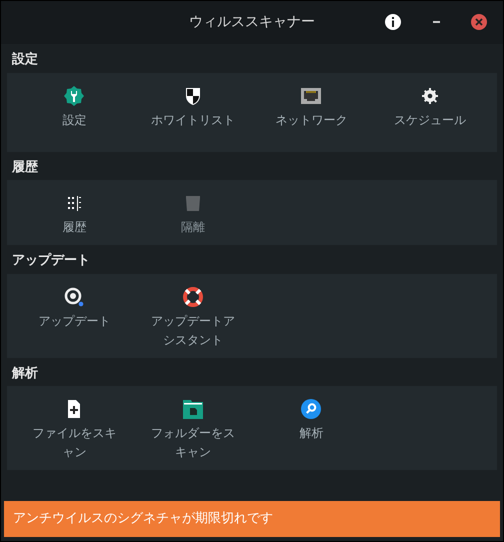 Image resolution: width=504 pixels, height=542 pixels. What do you see at coordinates (436, 22) in the screenshot?
I see `minimize-icon` at bounding box center [436, 22].